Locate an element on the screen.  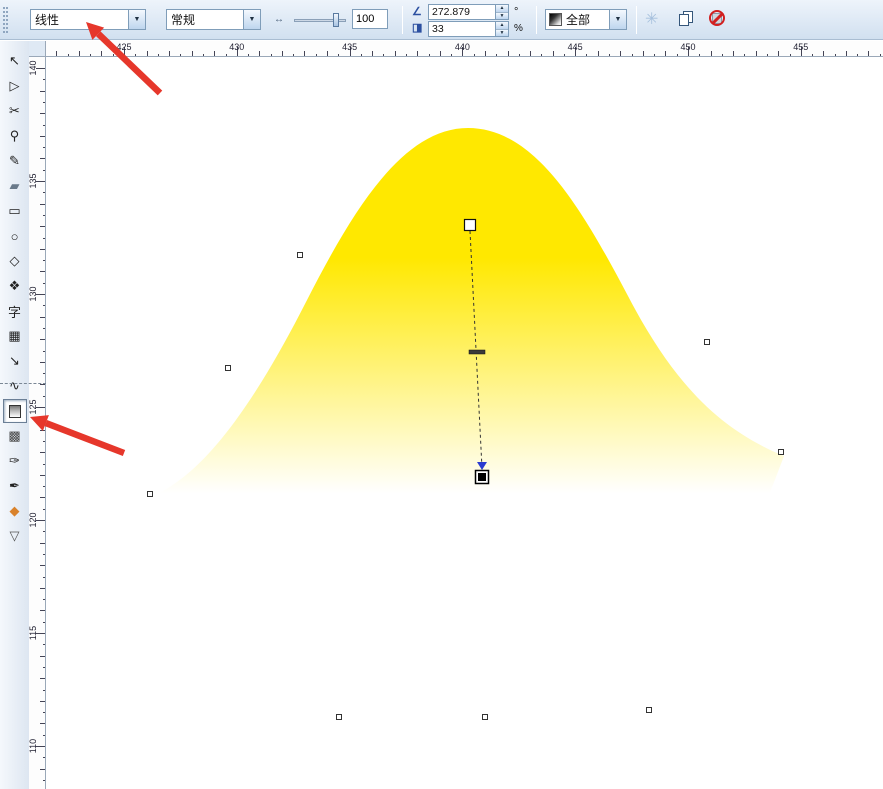
angle-icon: ∠ is located at coordinates (417, 12).